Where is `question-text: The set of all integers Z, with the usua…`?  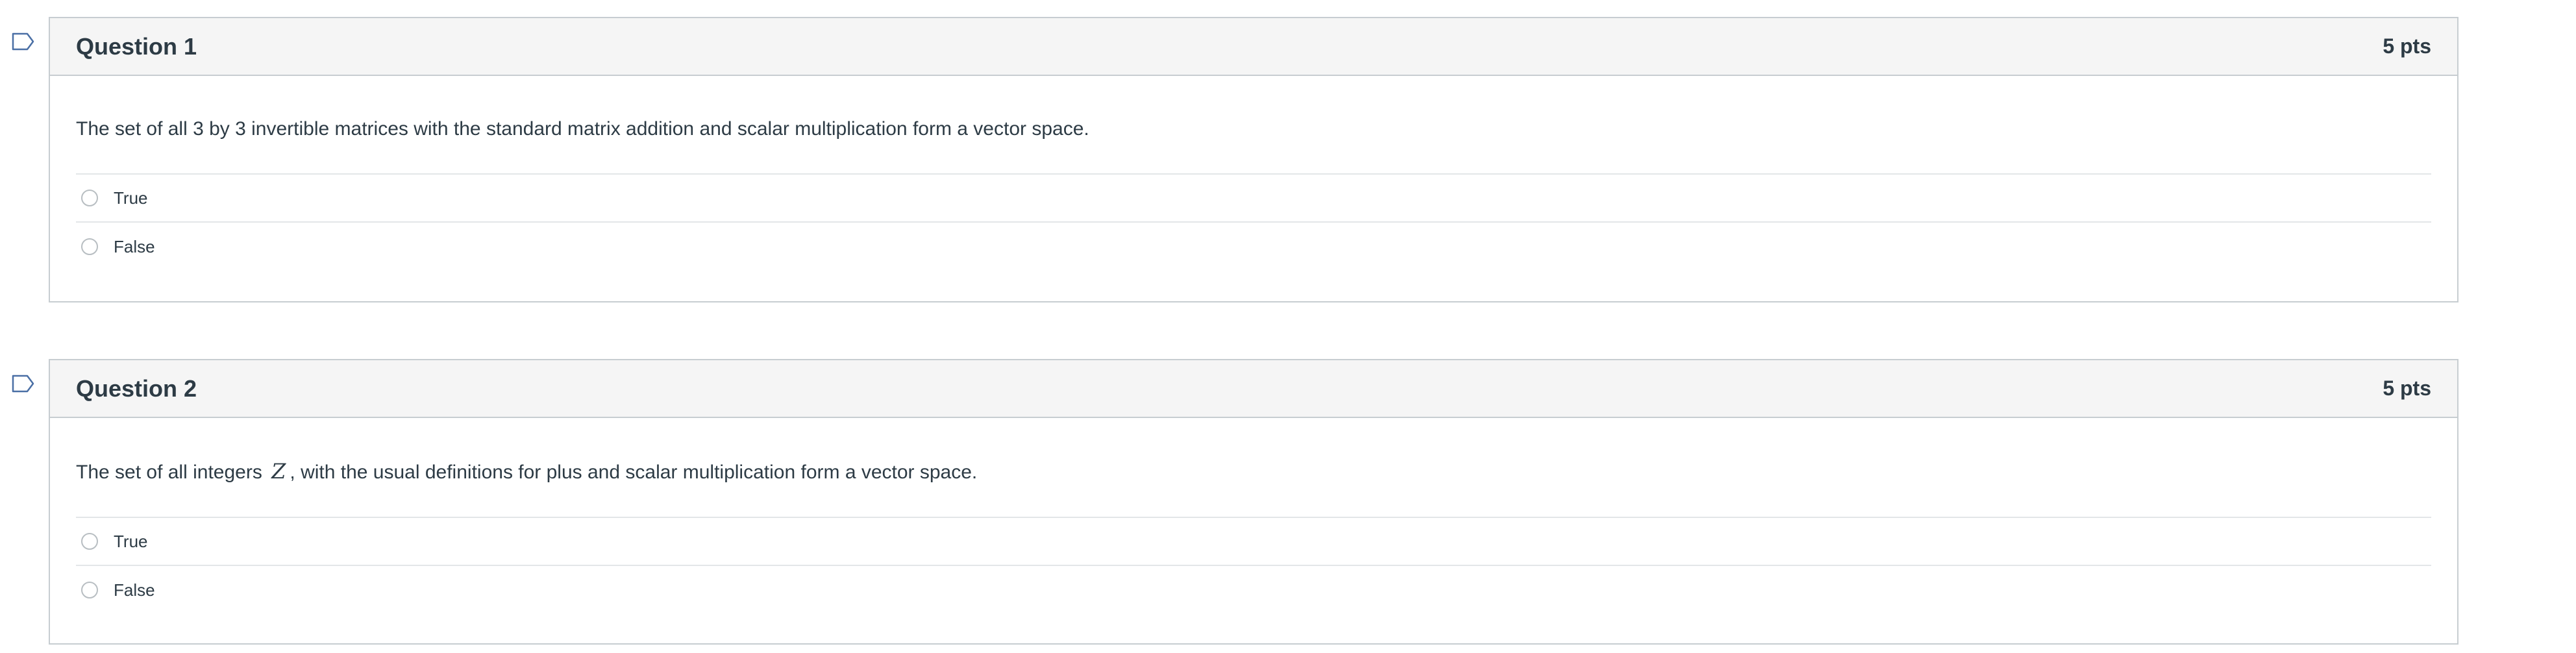
question-text: The set of all integers Z, with the usua… is located at coordinates (1253, 467).